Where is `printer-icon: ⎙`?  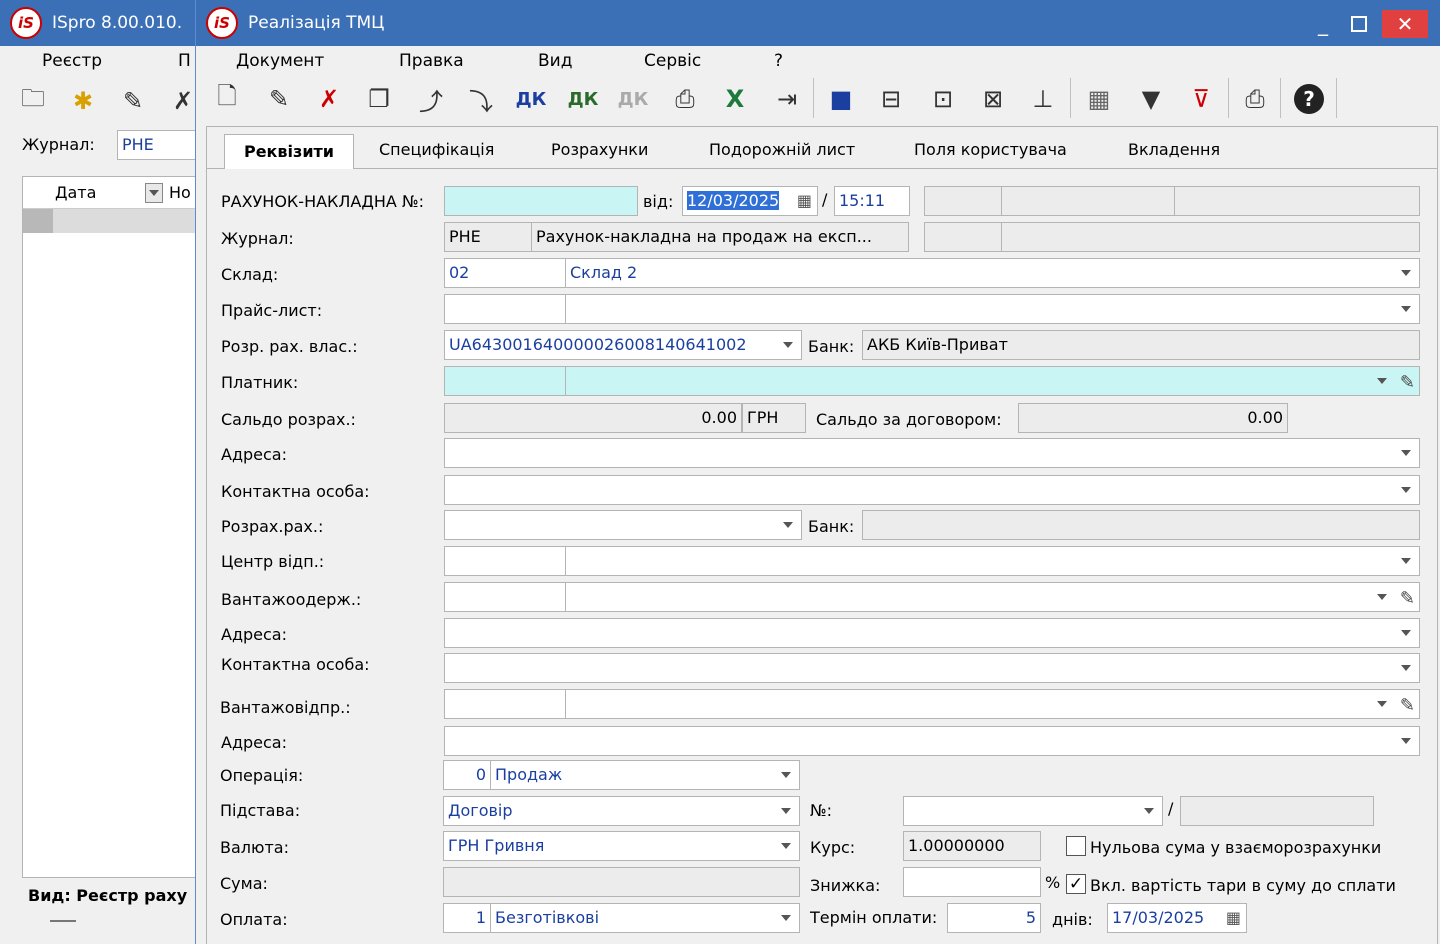 printer-icon: ⎙ is located at coordinates (1255, 99).